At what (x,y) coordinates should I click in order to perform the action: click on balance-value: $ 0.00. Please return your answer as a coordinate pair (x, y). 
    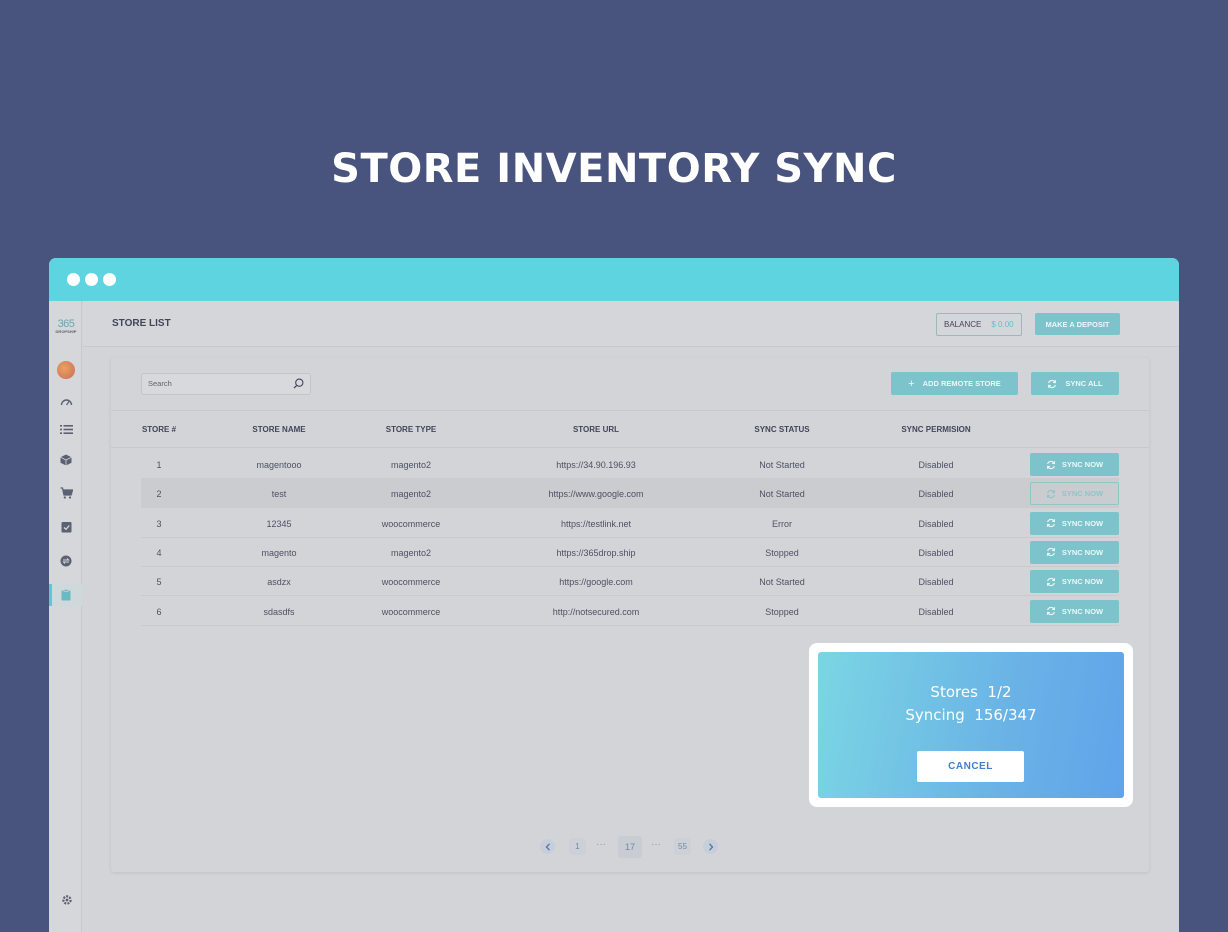
    Looking at the image, I should click on (1002, 324).